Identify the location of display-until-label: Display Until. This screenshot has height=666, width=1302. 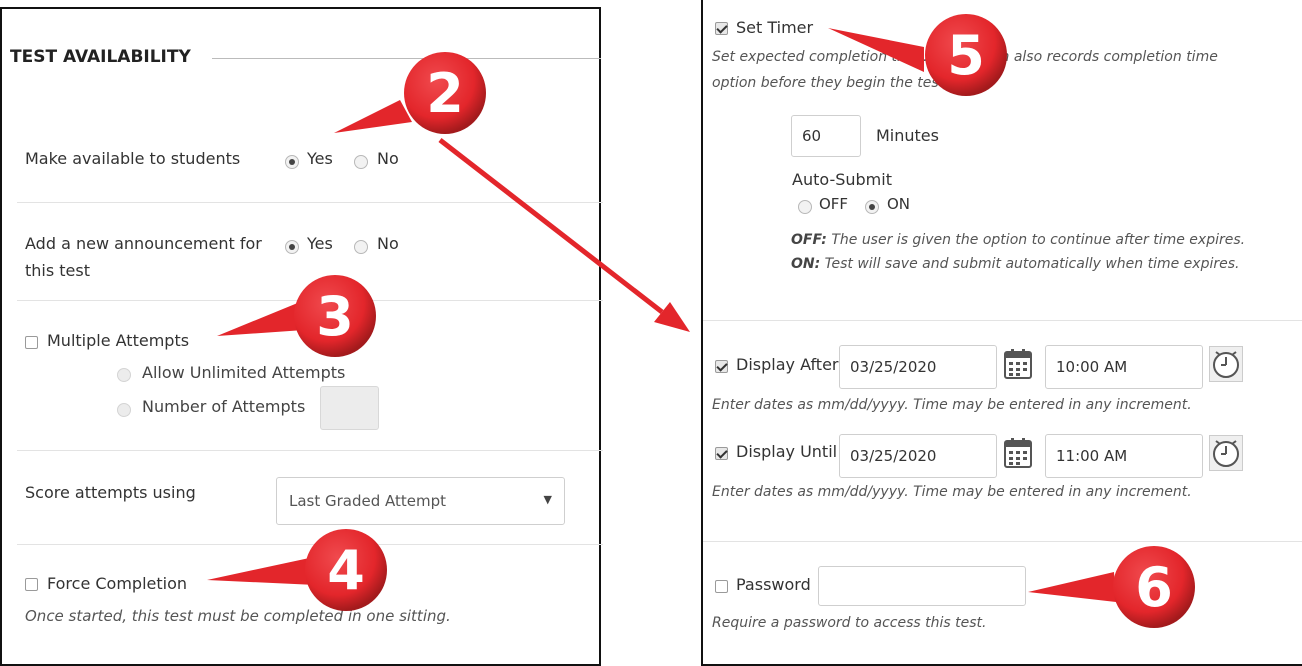
(787, 451).